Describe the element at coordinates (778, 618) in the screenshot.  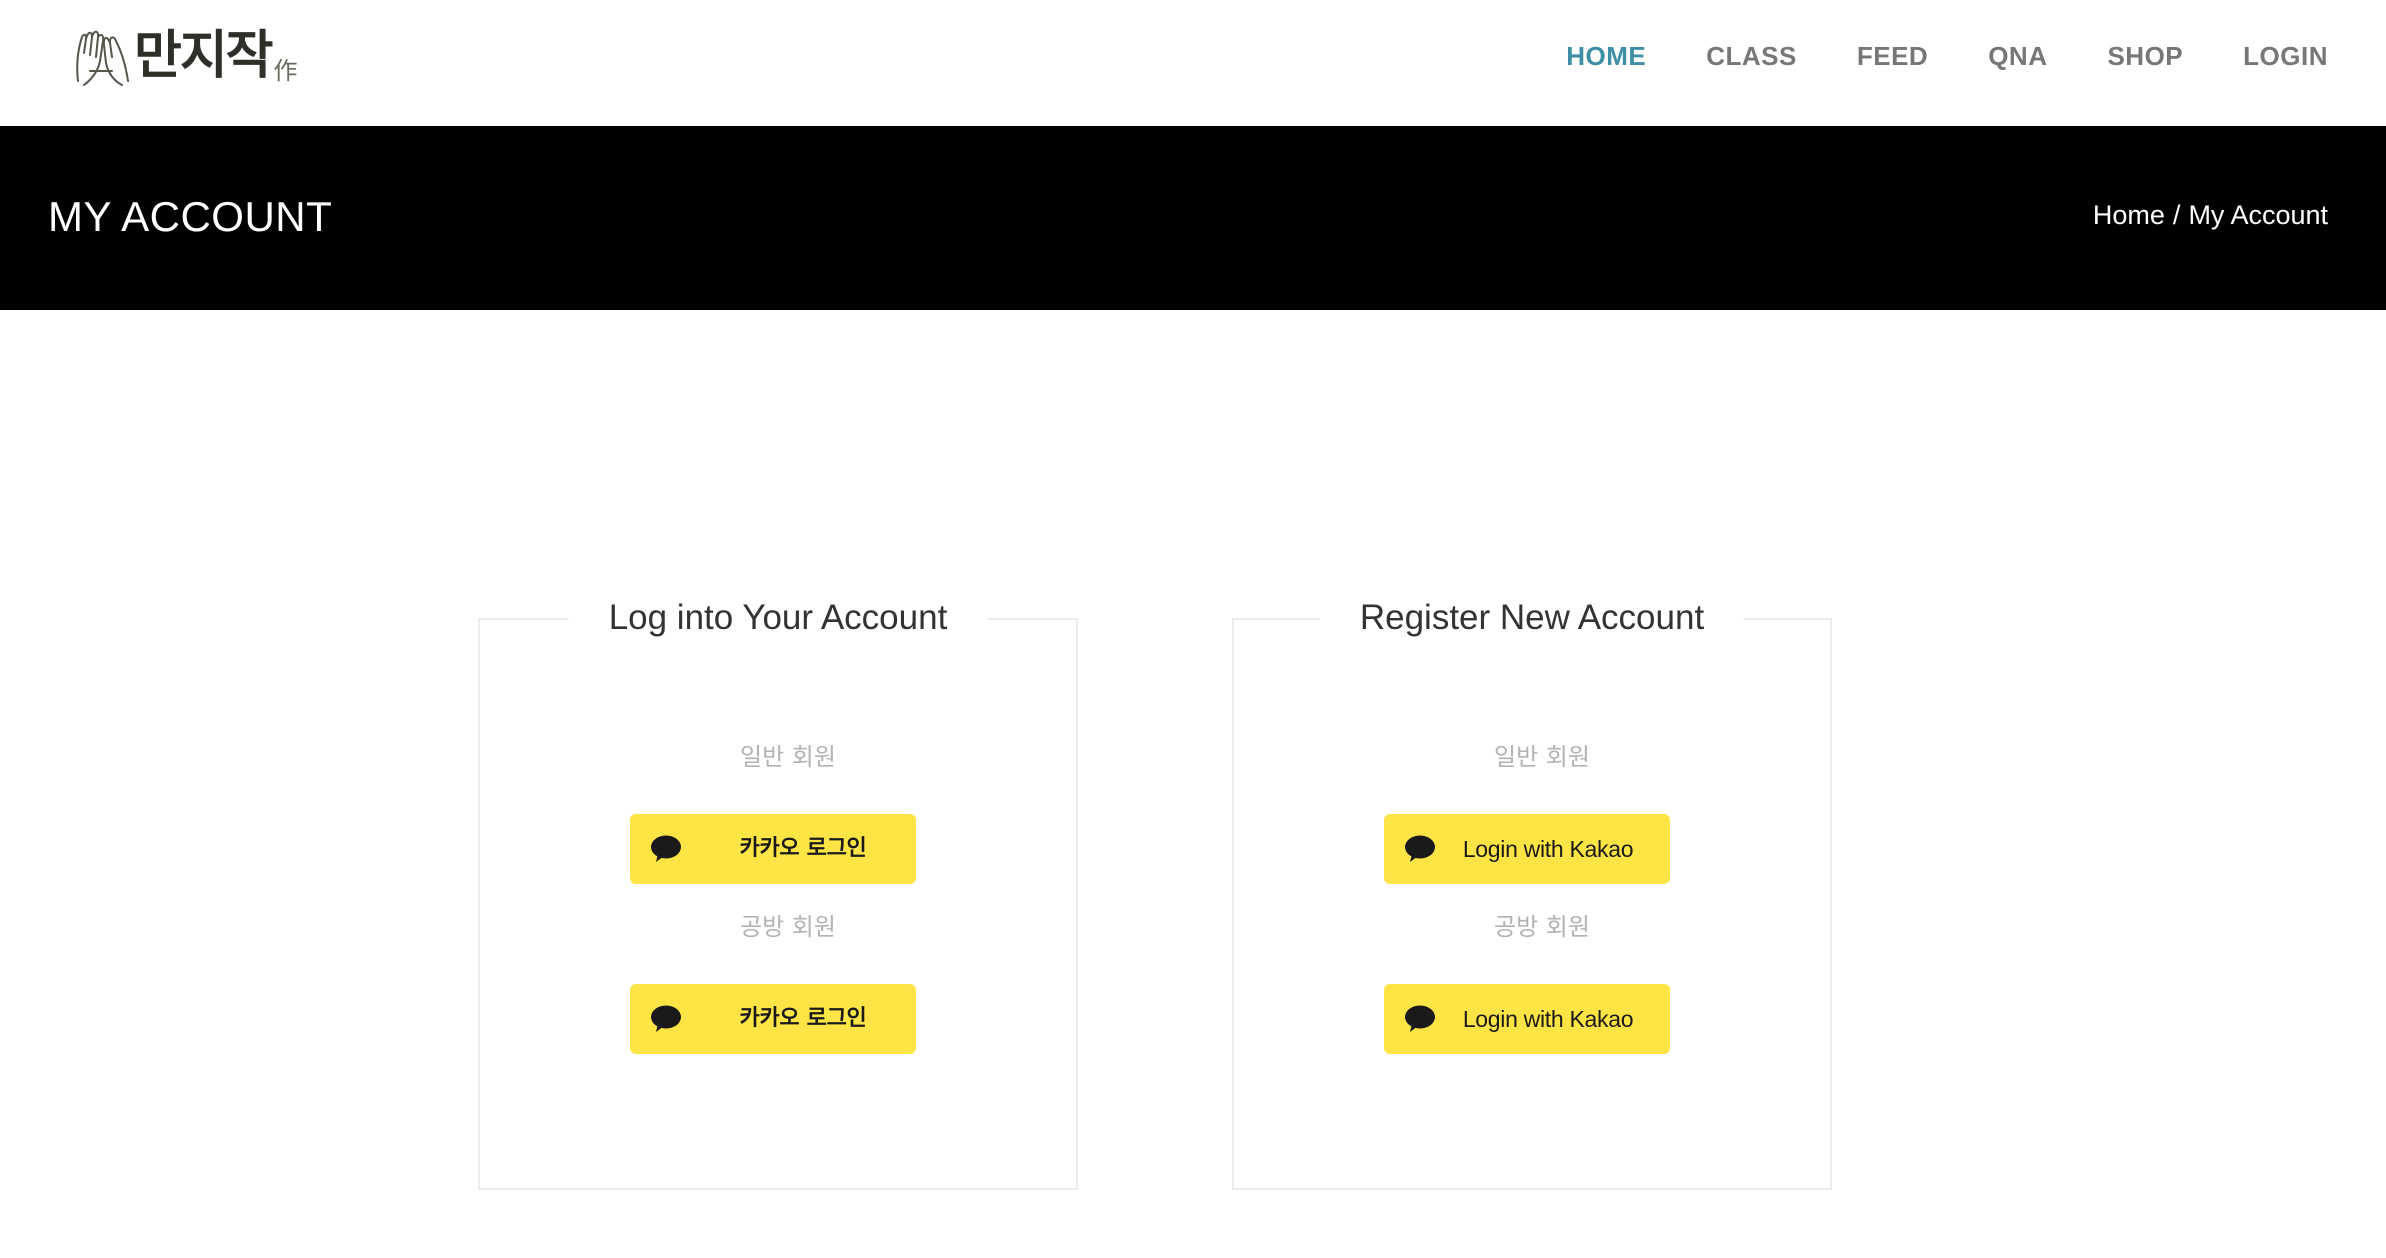
I see `login-panel-title: Log into Your Account` at that location.